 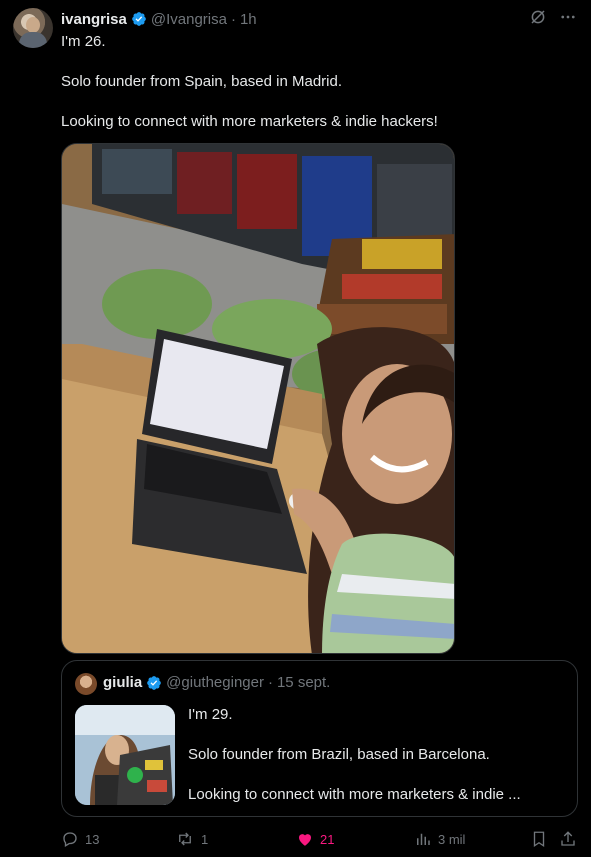 What do you see at coordinates (189, 19) in the screenshot?
I see `author-handle: @Ivangrisa` at bounding box center [189, 19].